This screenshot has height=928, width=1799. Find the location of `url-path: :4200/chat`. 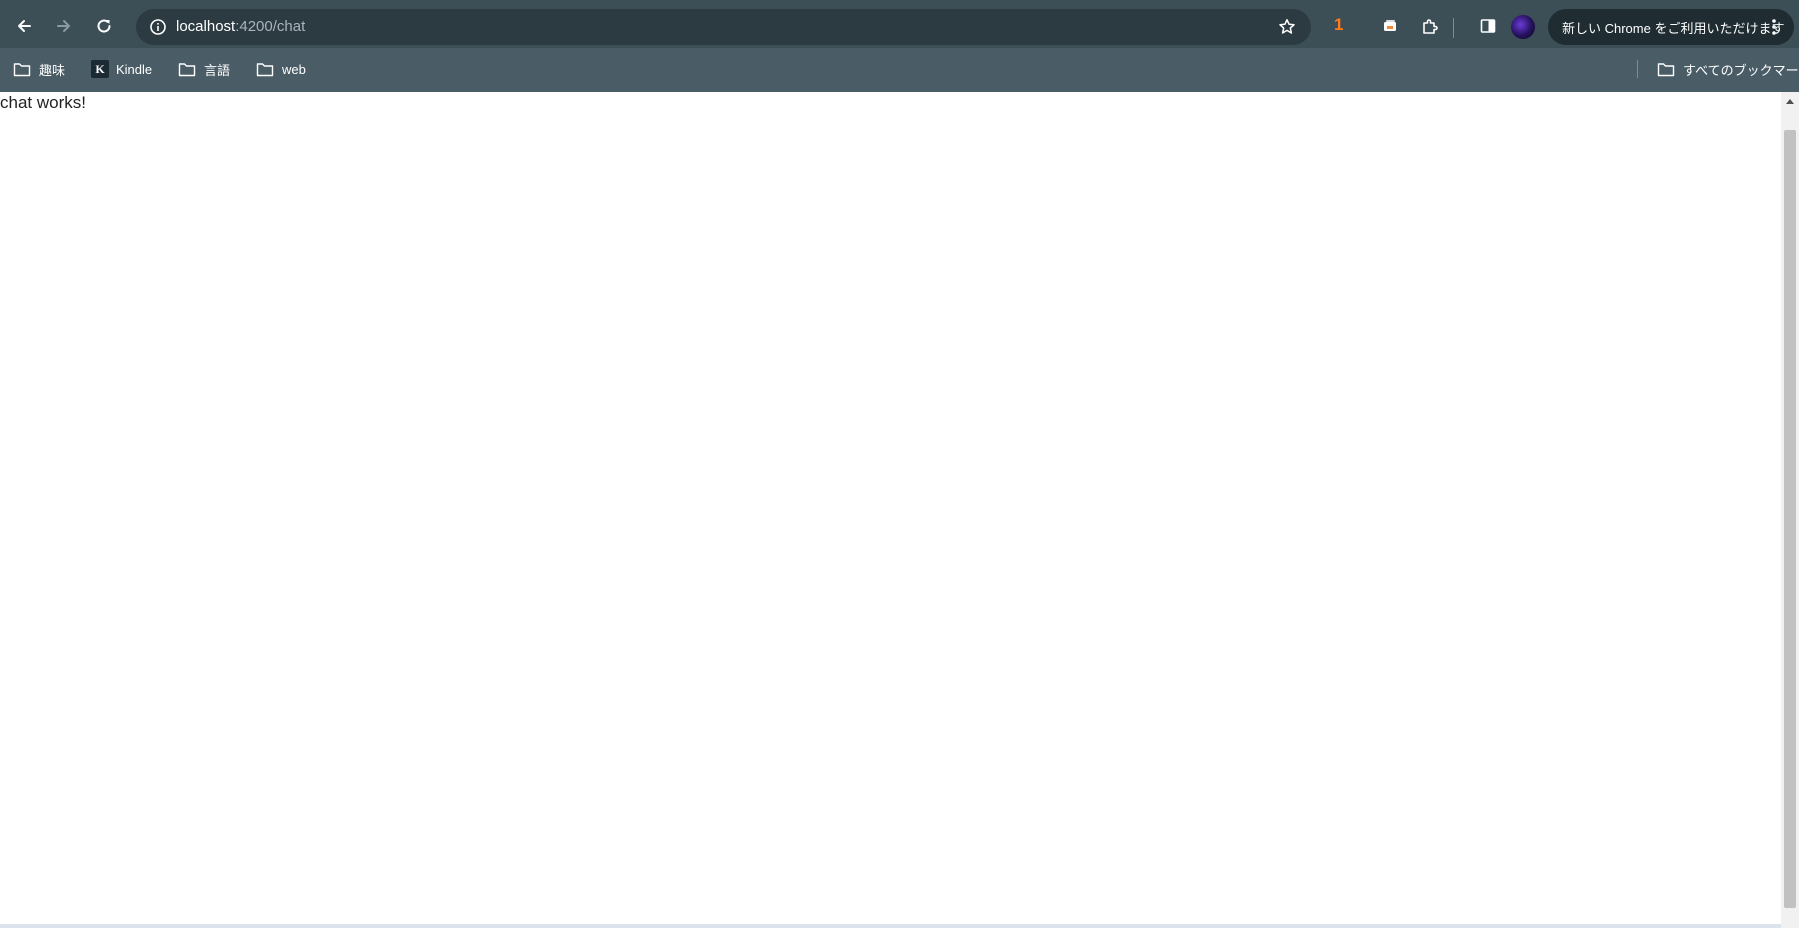

url-path: :4200/chat is located at coordinates (270, 26).